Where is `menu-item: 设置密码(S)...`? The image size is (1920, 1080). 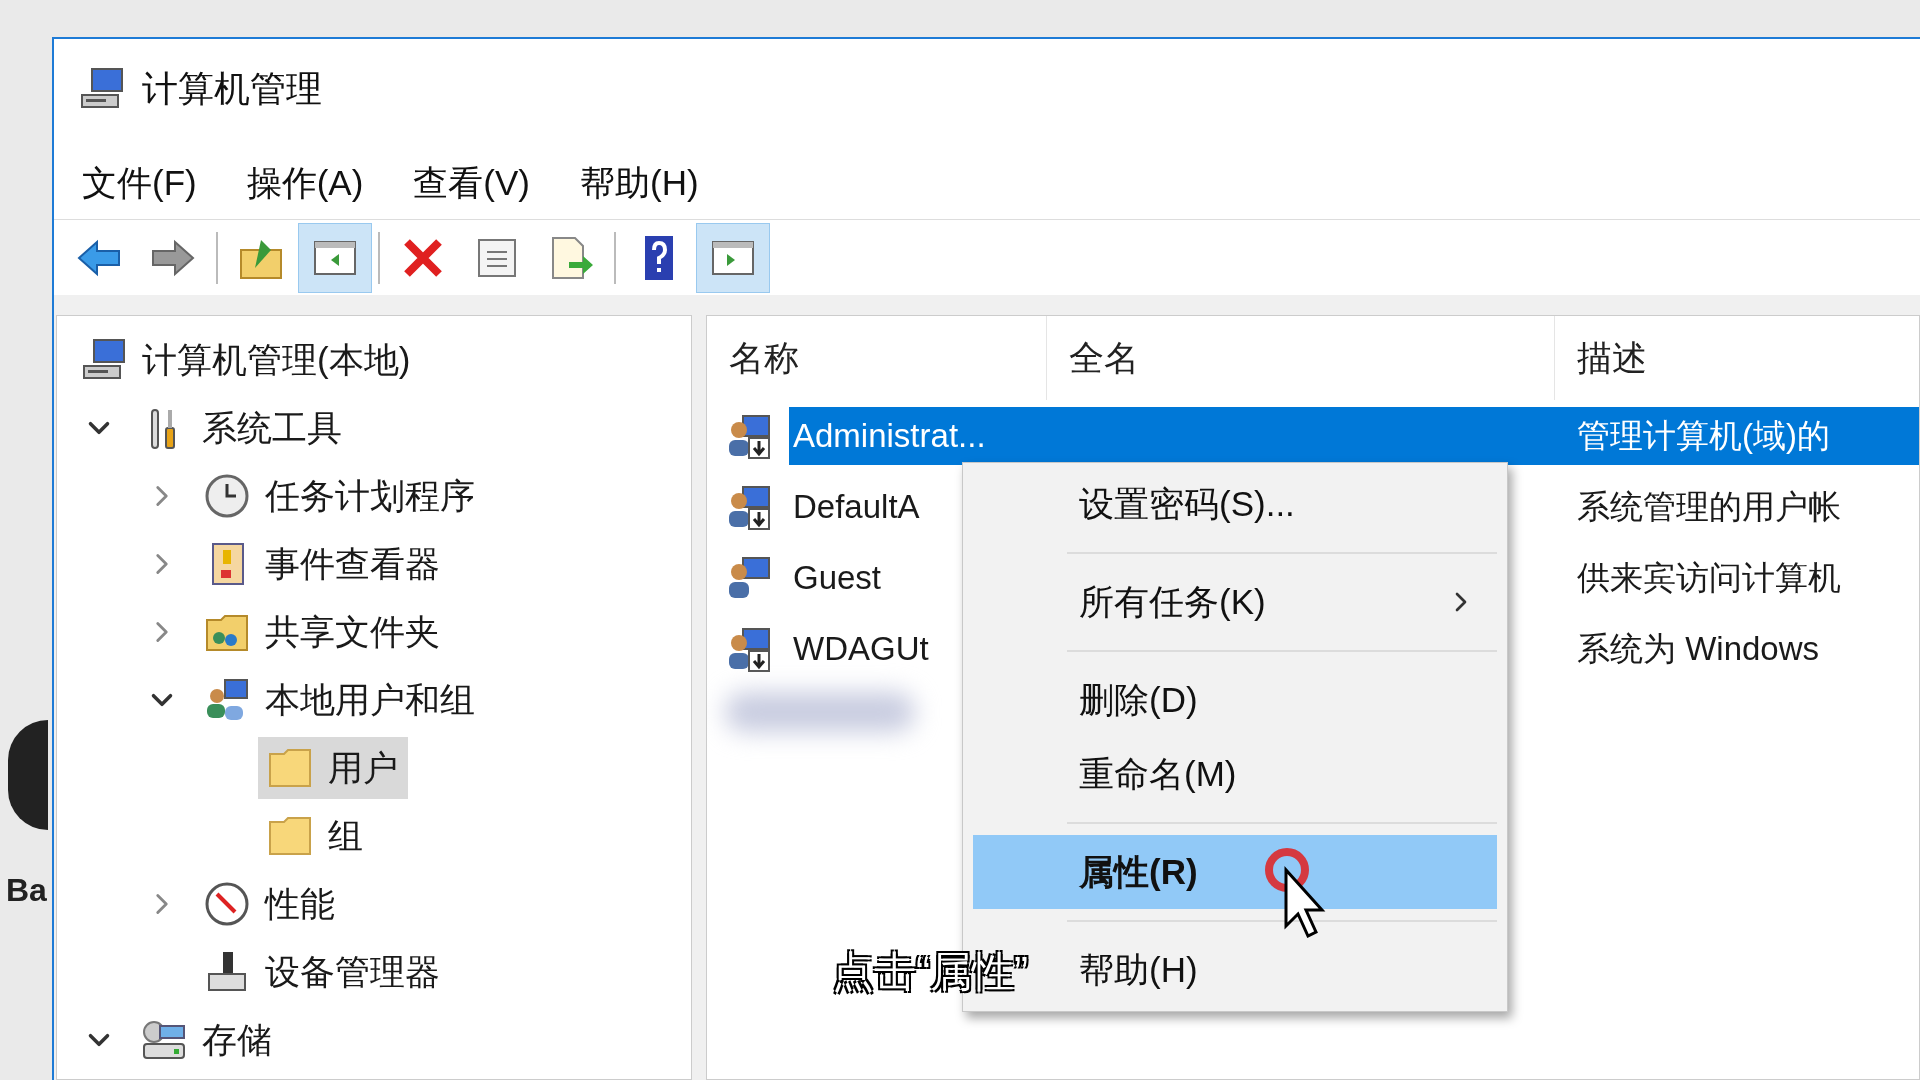
menu-item: 设置密码(S)... is located at coordinates (1278, 504).